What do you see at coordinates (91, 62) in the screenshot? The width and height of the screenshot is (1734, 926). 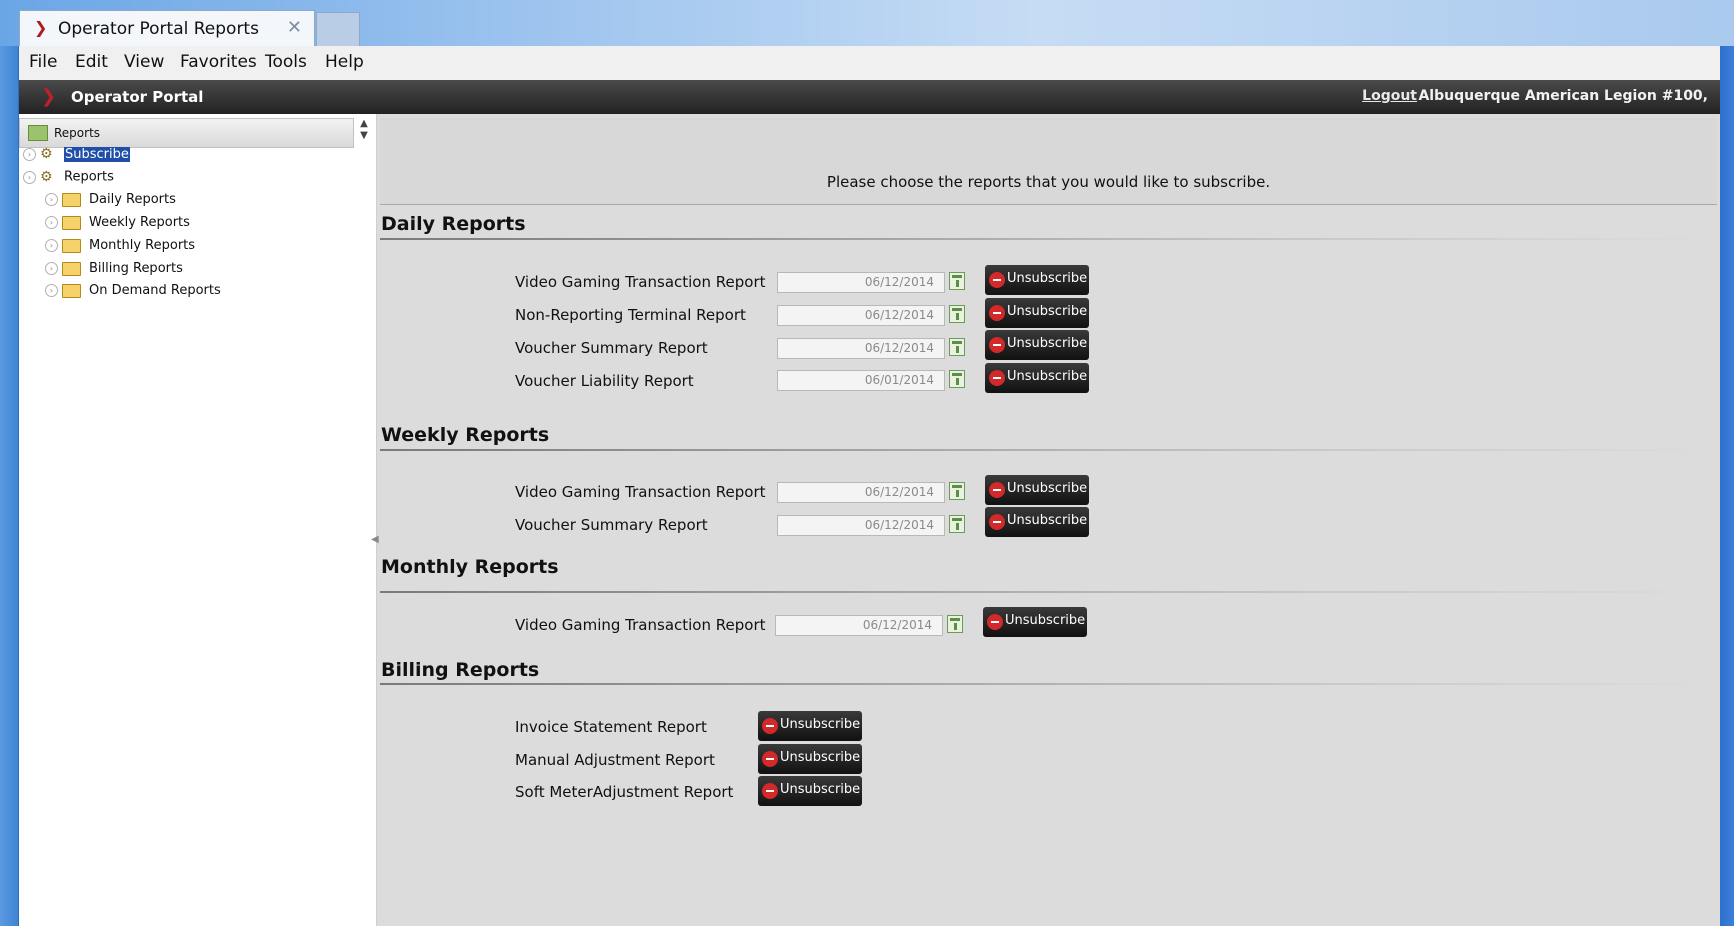 I see `menu-edit: Edit` at bounding box center [91, 62].